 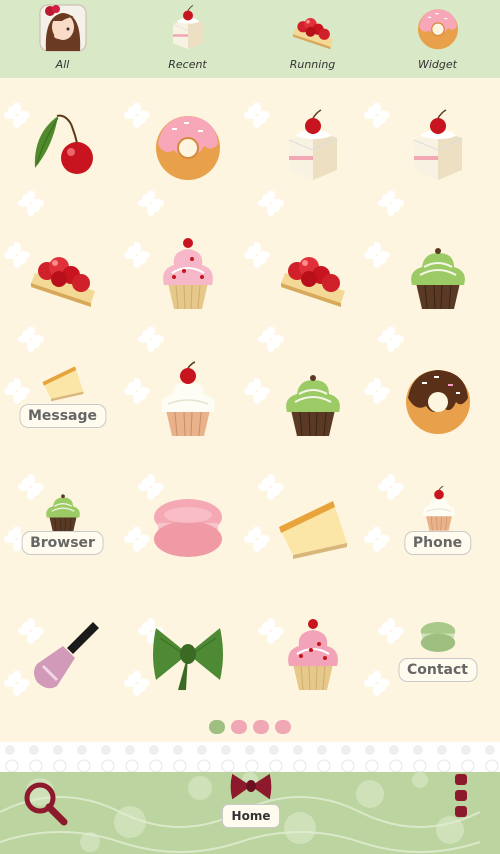 I want to click on shortcut-phone: Phone, so click(x=437, y=526).